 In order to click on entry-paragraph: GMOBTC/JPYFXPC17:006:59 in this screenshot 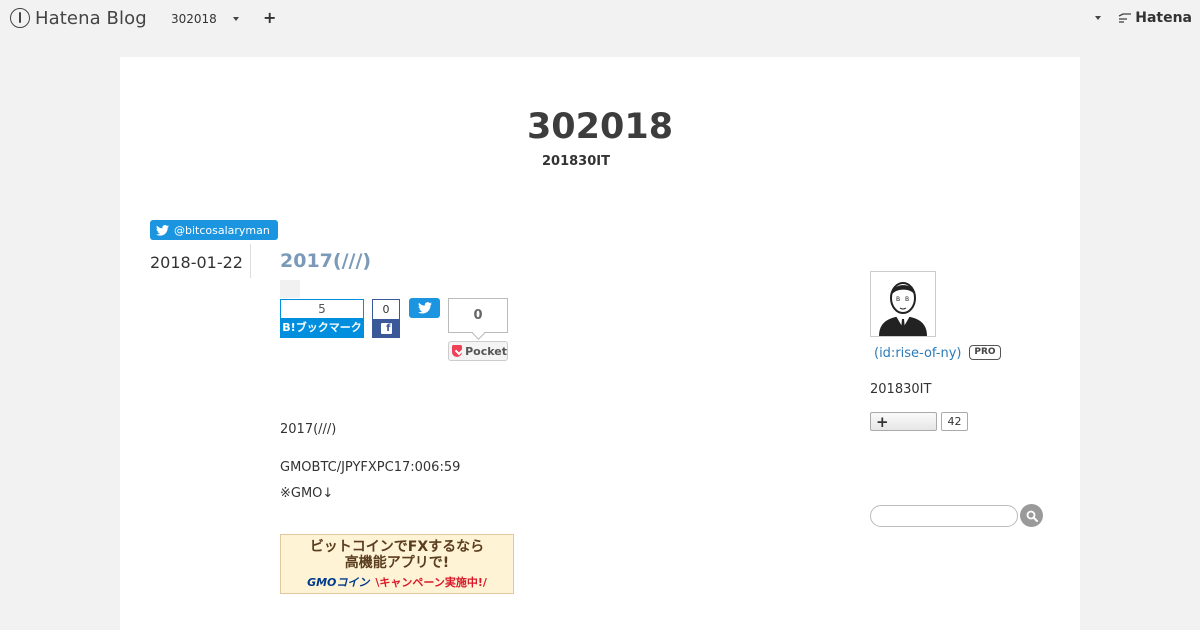, I will do `click(370, 467)`.